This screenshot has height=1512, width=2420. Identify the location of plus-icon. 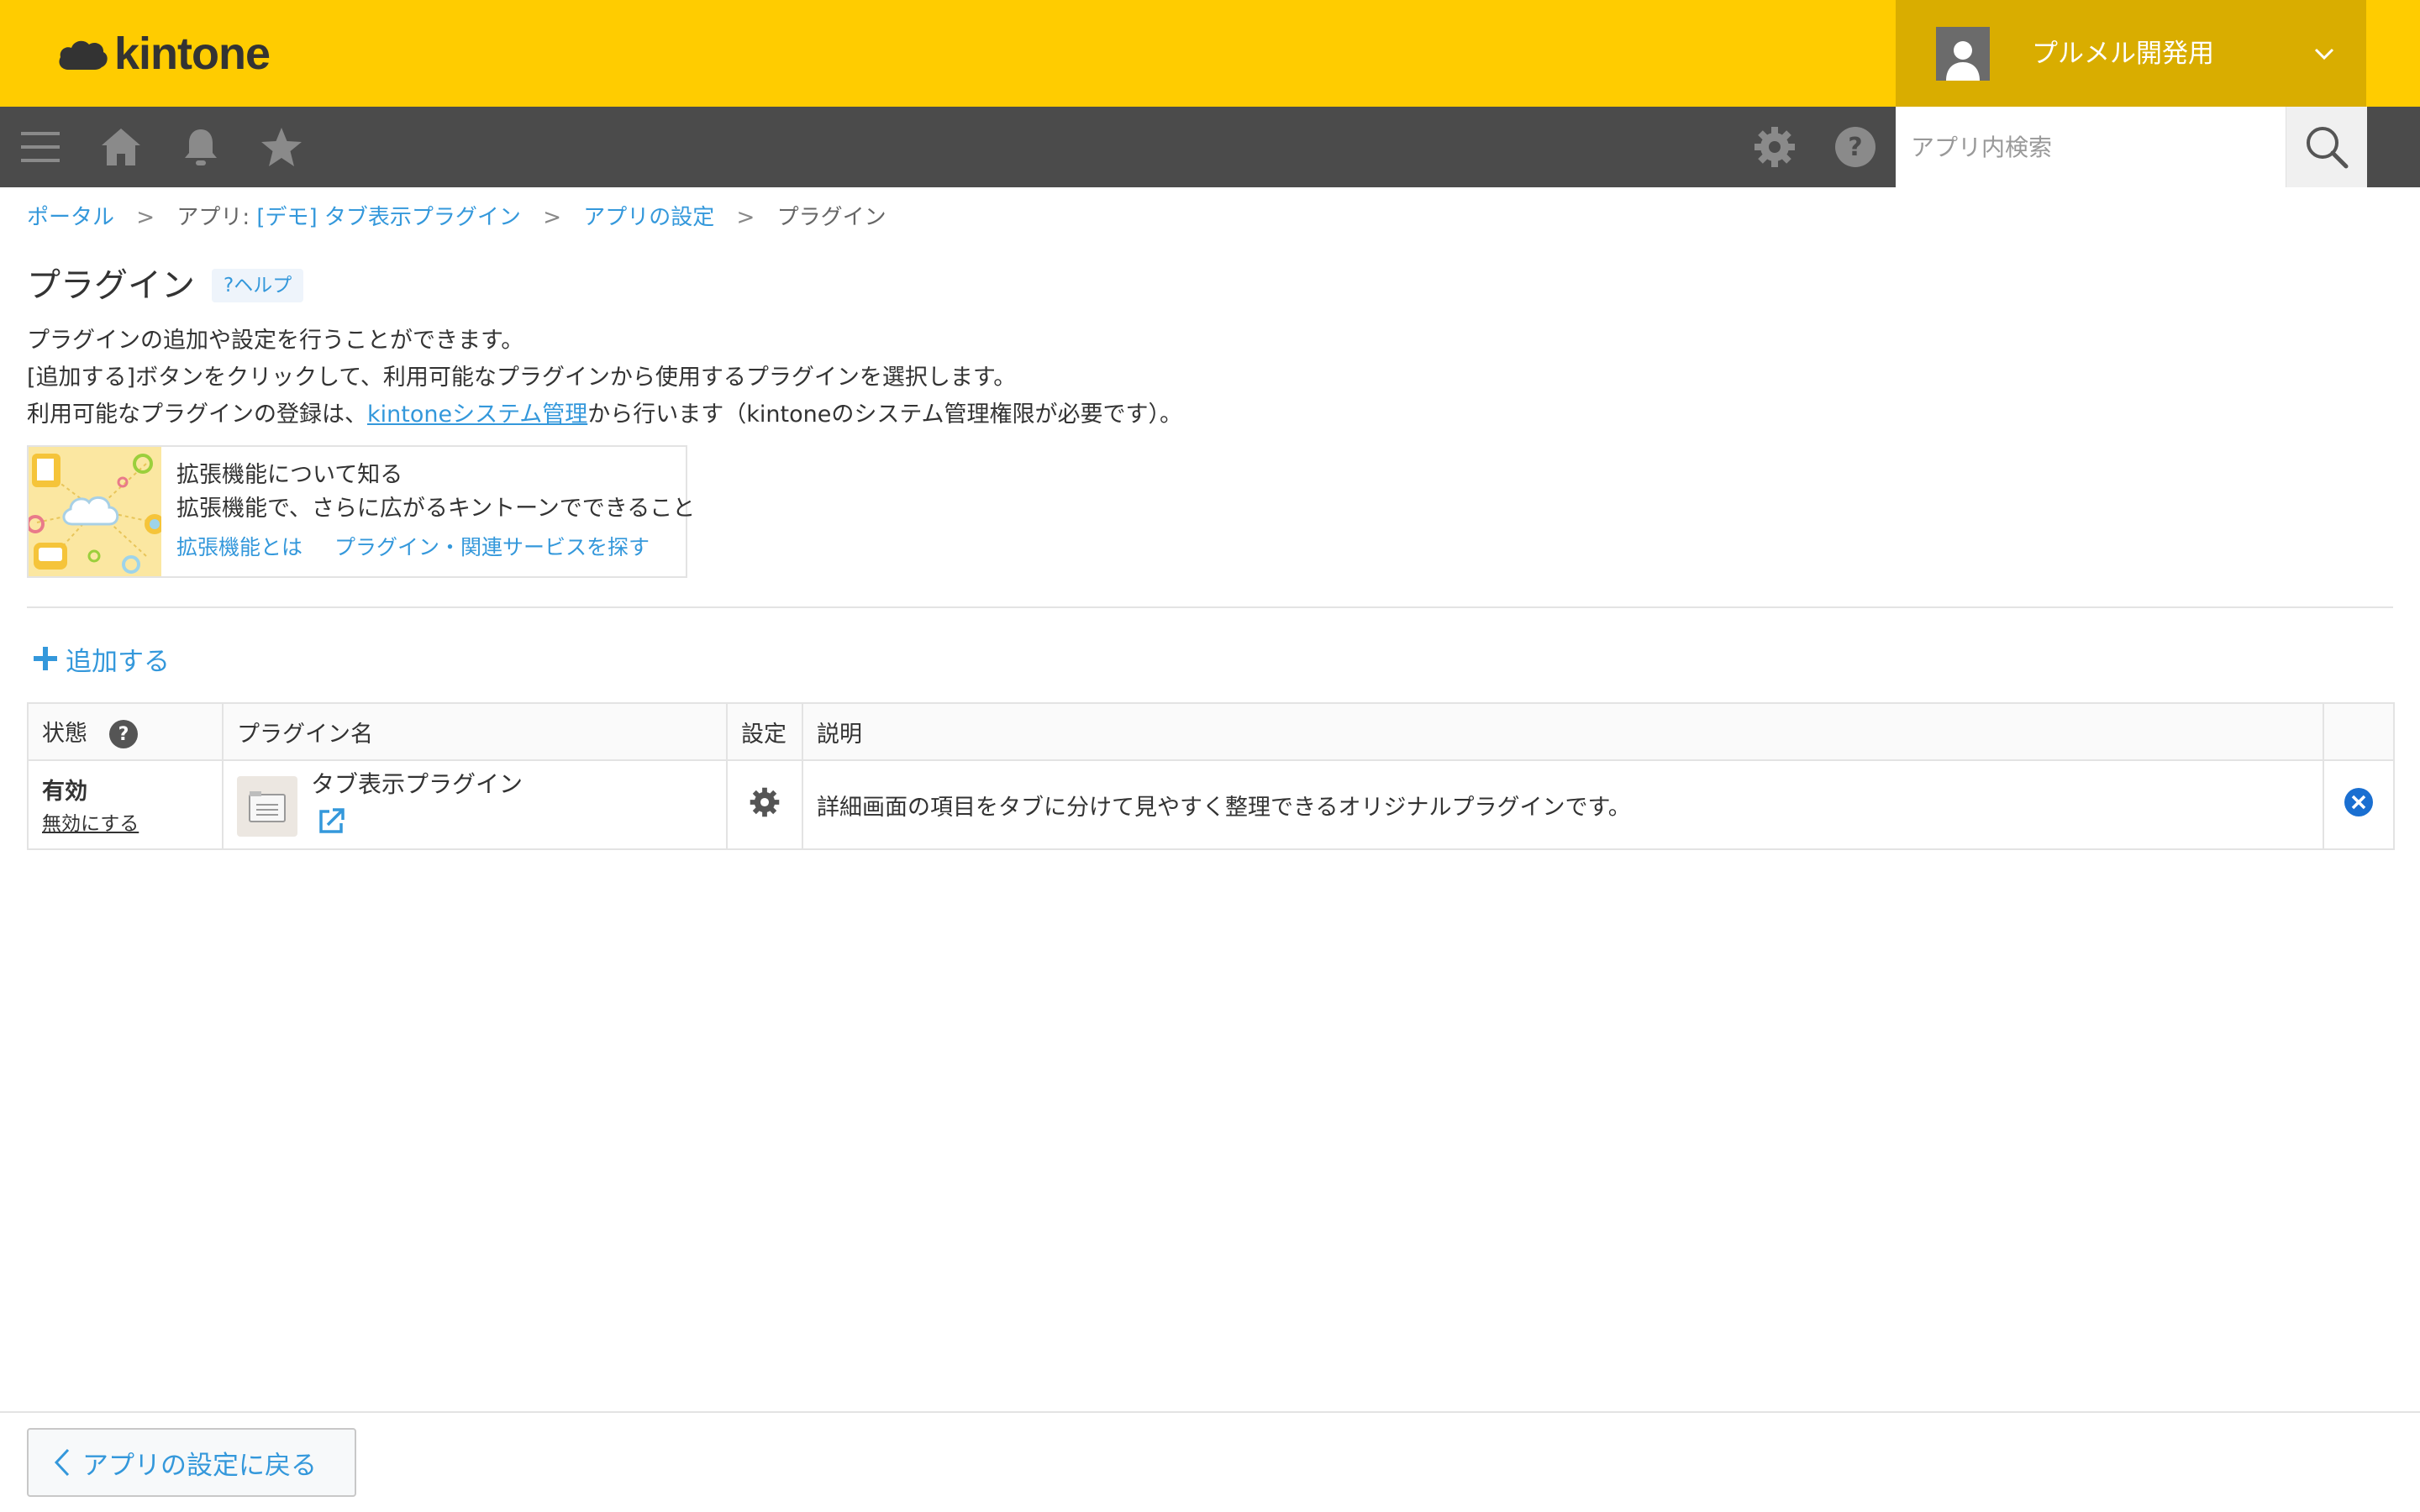
(45, 658).